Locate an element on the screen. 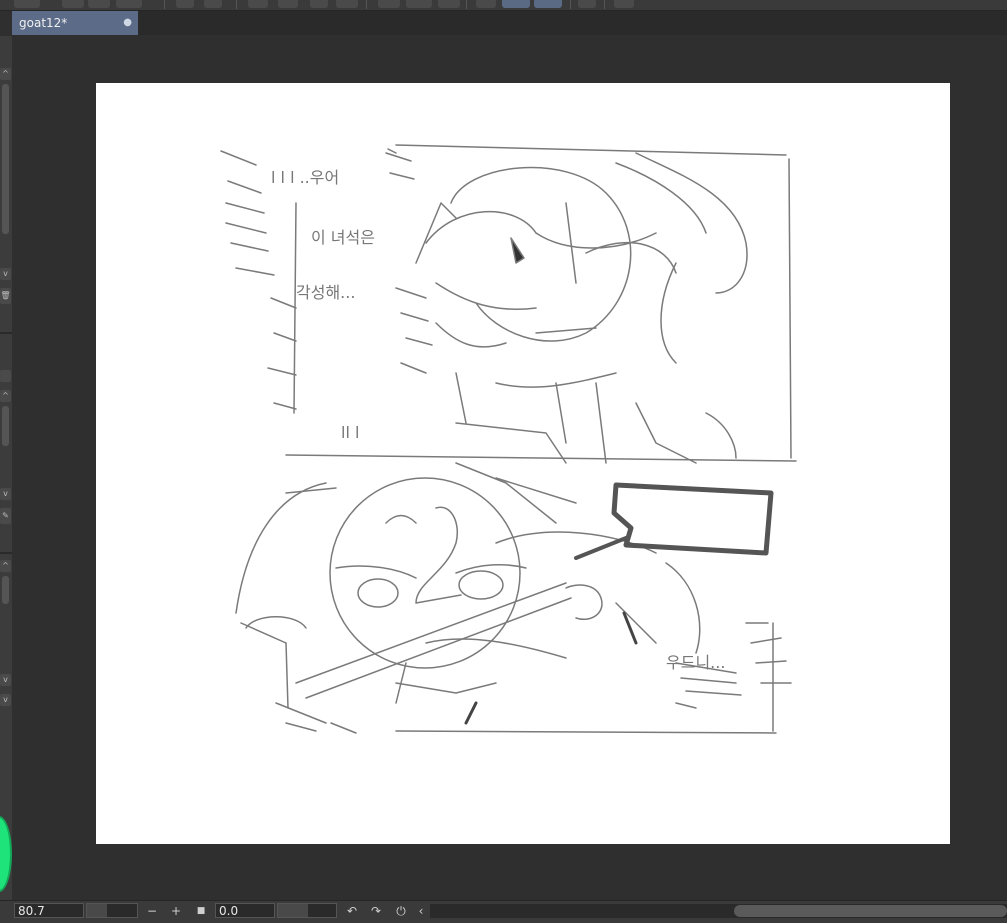 The height and width of the screenshot is (923, 1007). rotation-input: 0.0 is located at coordinates (245, 910).